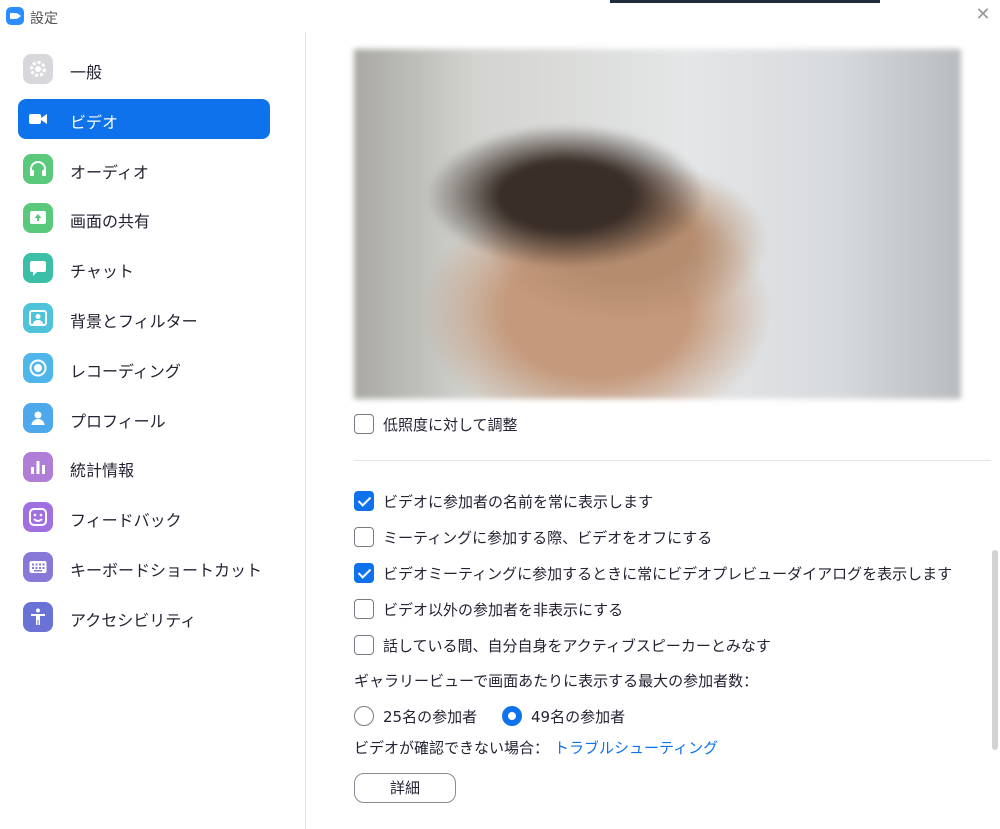  What do you see at coordinates (94, 122) in the screenshot?
I see `sidebar-item-label: ビデオ` at bounding box center [94, 122].